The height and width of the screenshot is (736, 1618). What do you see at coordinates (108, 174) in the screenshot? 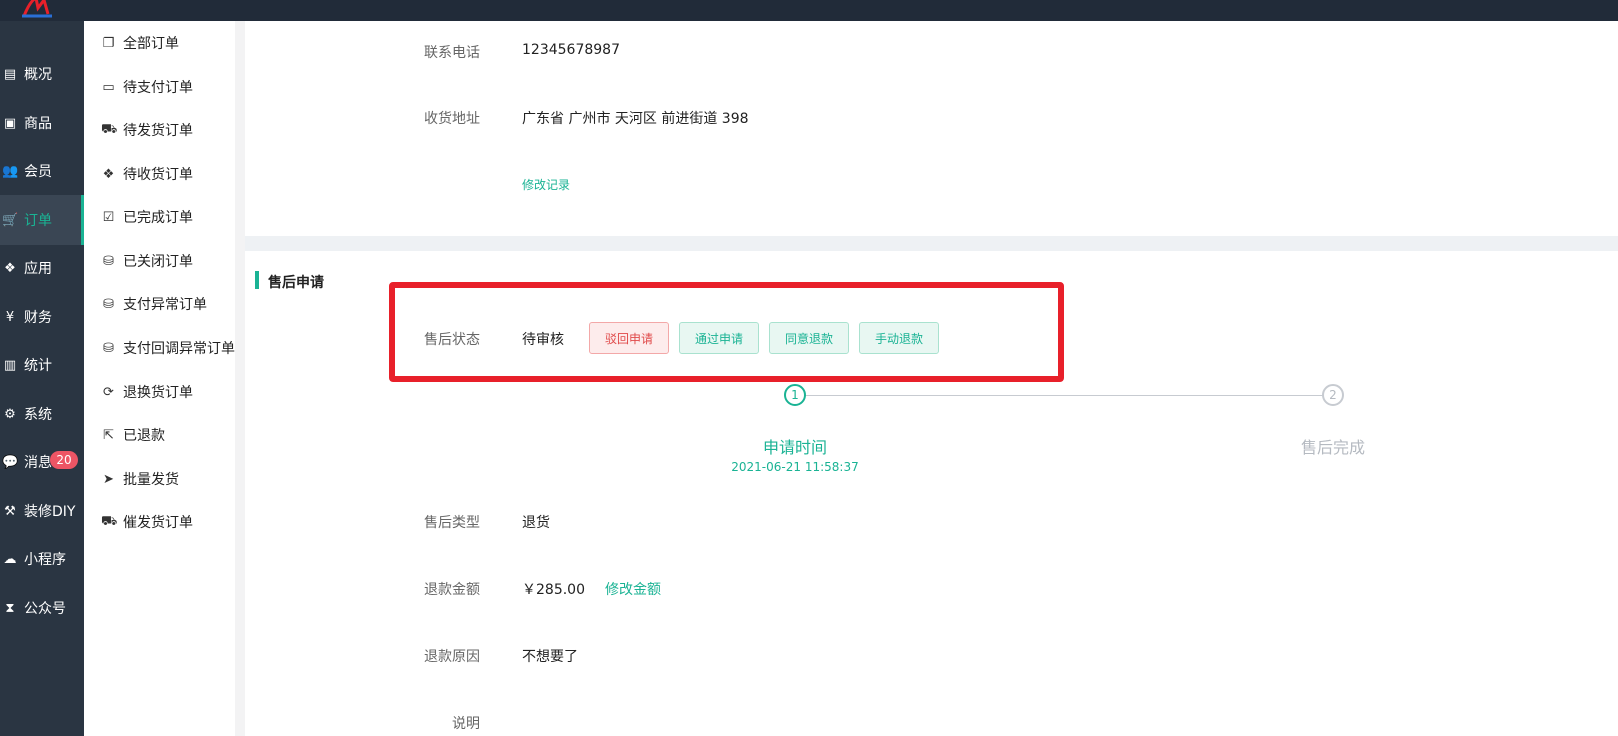
I see `dropbox-icon: ❖` at bounding box center [108, 174].